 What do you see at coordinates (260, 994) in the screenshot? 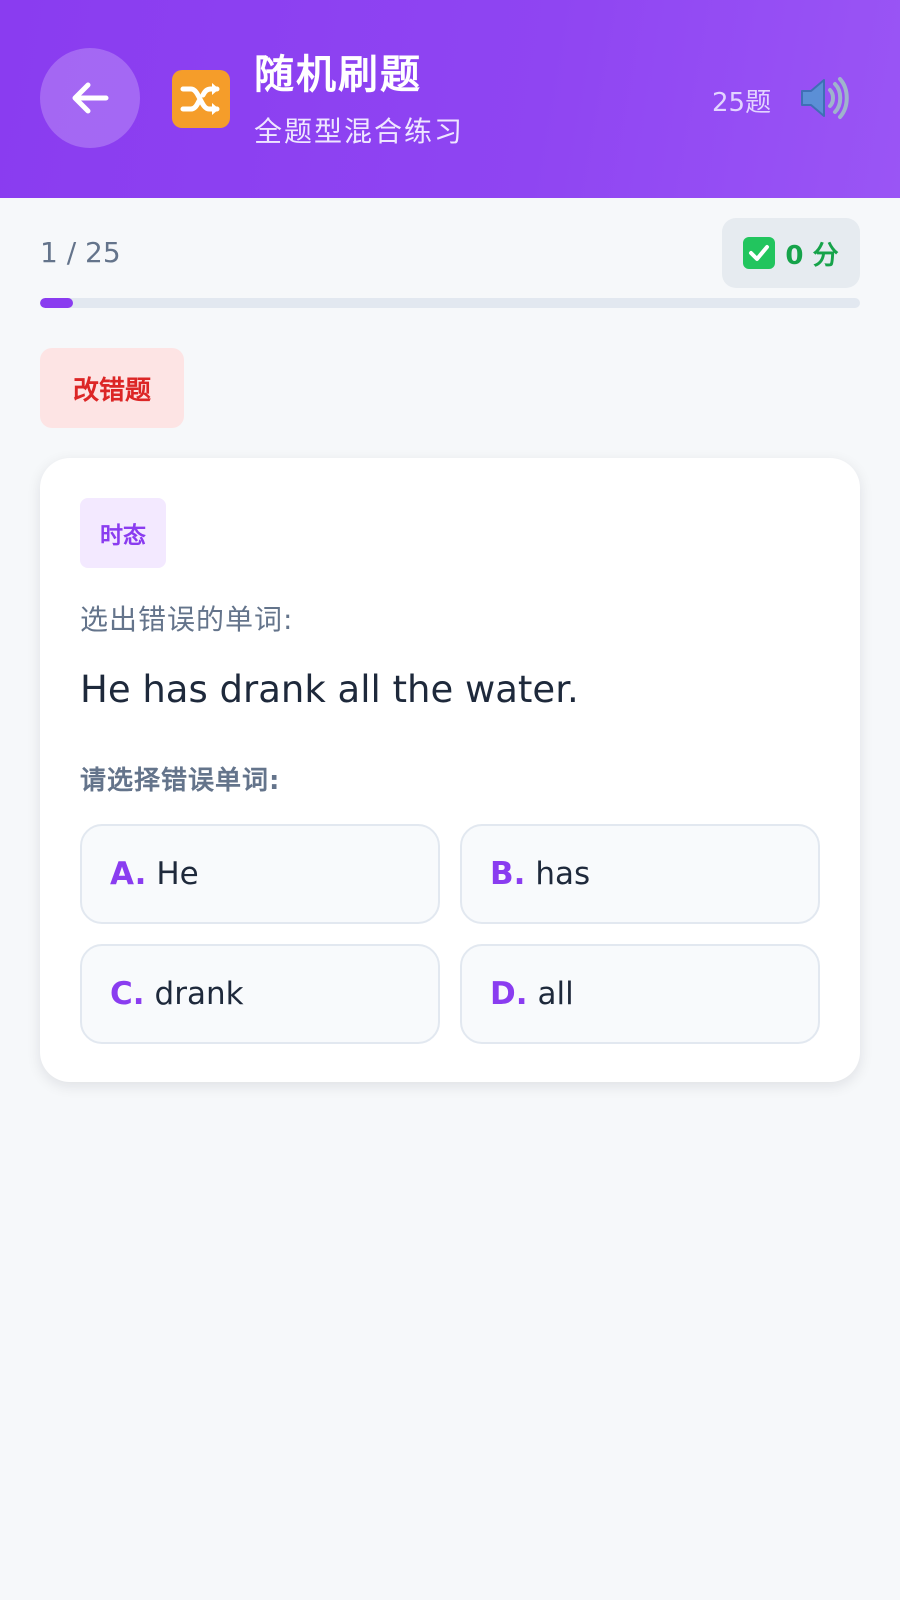
I see `option-c-button: C. drank` at bounding box center [260, 994].